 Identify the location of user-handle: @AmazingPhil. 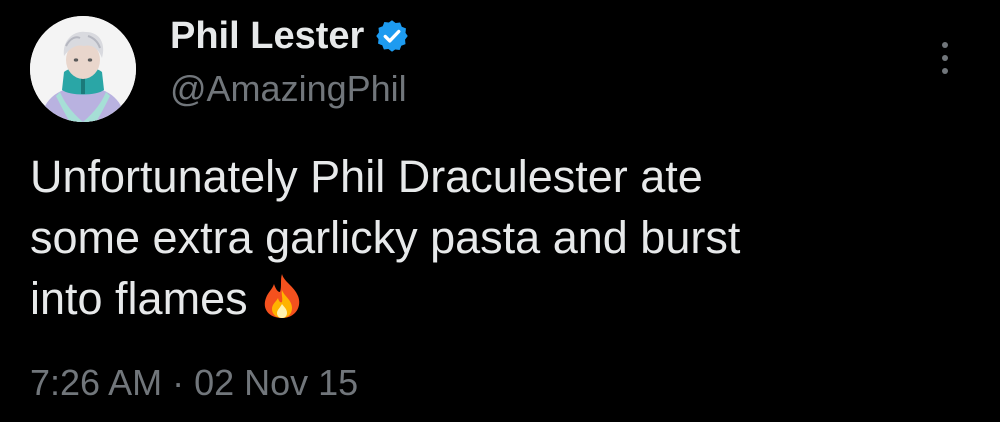
(288, 89).